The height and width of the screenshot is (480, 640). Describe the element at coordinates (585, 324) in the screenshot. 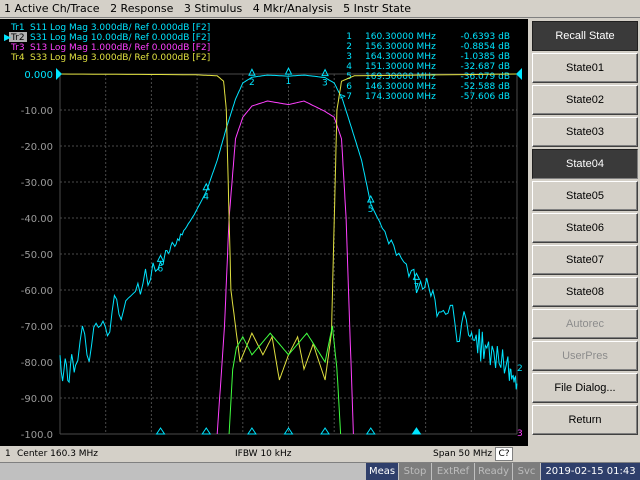

I see `softkey-autorec: Autorec` at that location.